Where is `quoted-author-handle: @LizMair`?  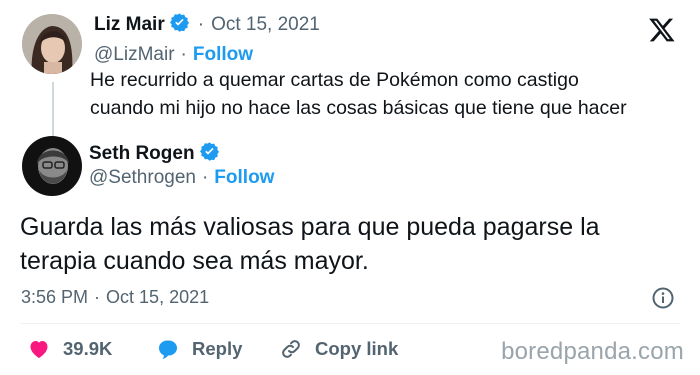 quoted-author-handle: @LizMair is located at coordinates (134, 55).